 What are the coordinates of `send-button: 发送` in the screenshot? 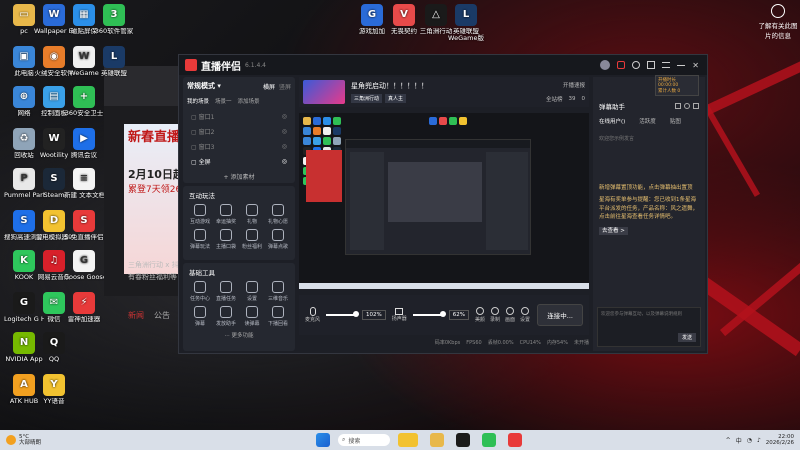 It's located at (686, 337).